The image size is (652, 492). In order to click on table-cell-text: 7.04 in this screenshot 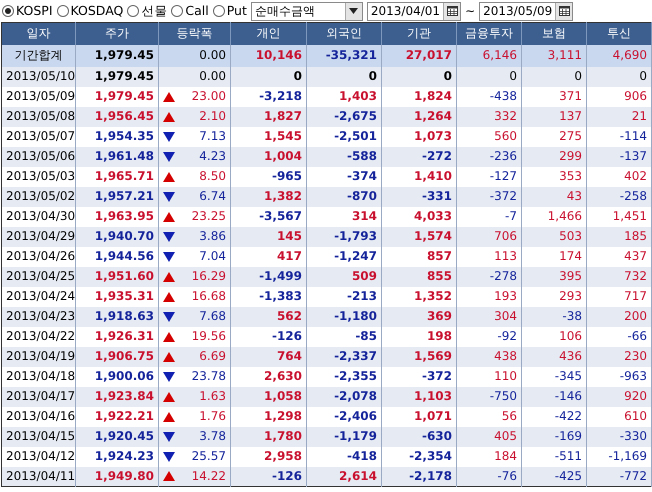, I will do `click(212, 256)`.